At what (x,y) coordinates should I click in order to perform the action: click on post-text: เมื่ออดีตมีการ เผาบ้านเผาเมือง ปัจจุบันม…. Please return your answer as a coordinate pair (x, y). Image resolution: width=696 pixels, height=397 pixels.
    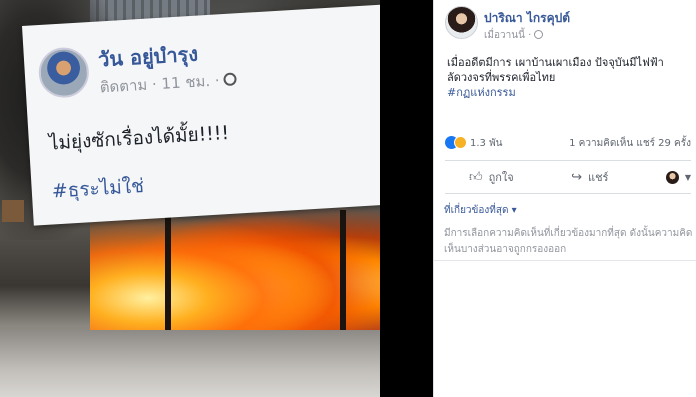
    Looking at the image, I should click on (555, 70).